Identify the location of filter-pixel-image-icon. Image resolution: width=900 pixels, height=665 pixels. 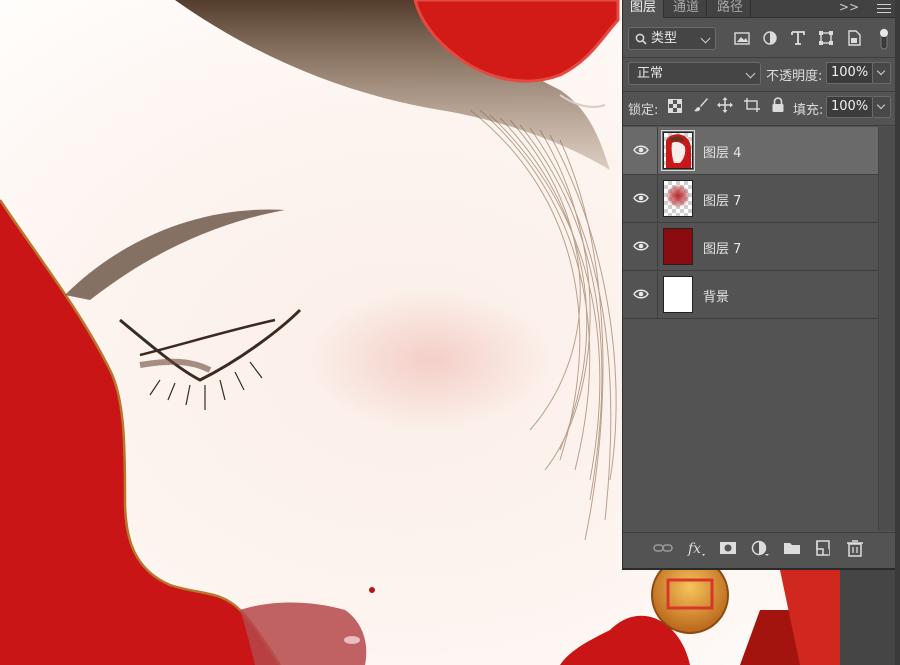
(742, 38).